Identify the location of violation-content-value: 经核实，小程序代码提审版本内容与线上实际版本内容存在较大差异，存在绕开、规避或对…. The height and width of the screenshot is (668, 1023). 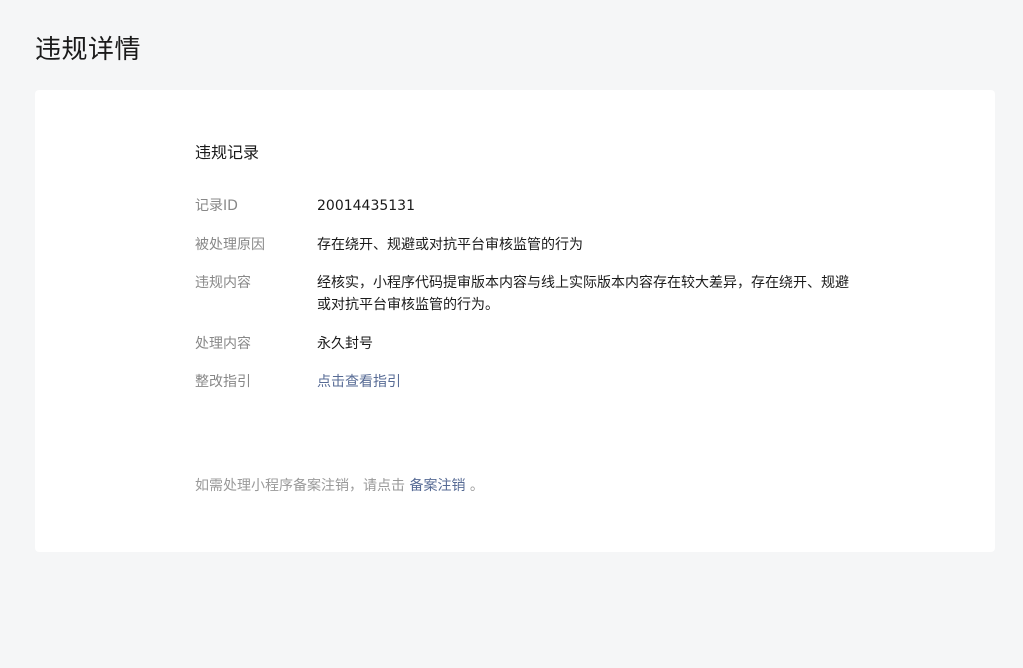
(583, 294).